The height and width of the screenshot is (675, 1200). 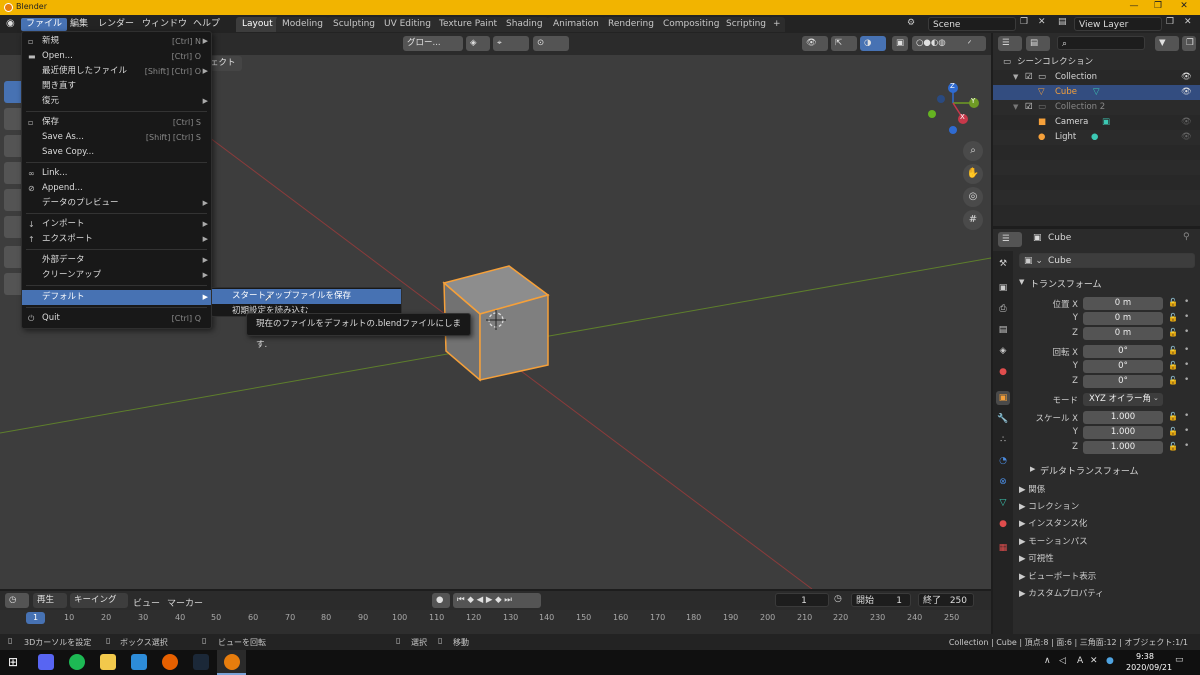 I want to click on close-button: ✕, so click(x=1184, y=7).